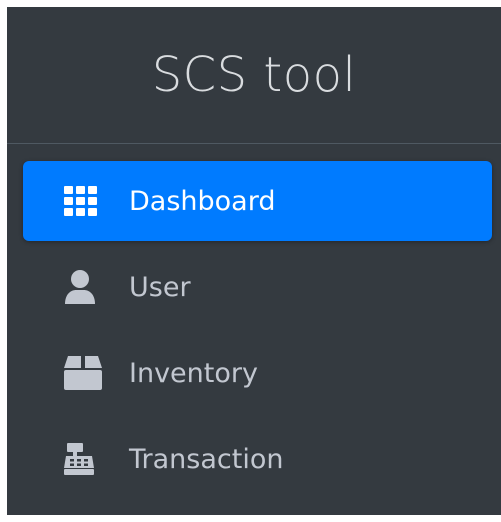 The image size is (501, 522). I want to click on box-icon, so click(83, 373).